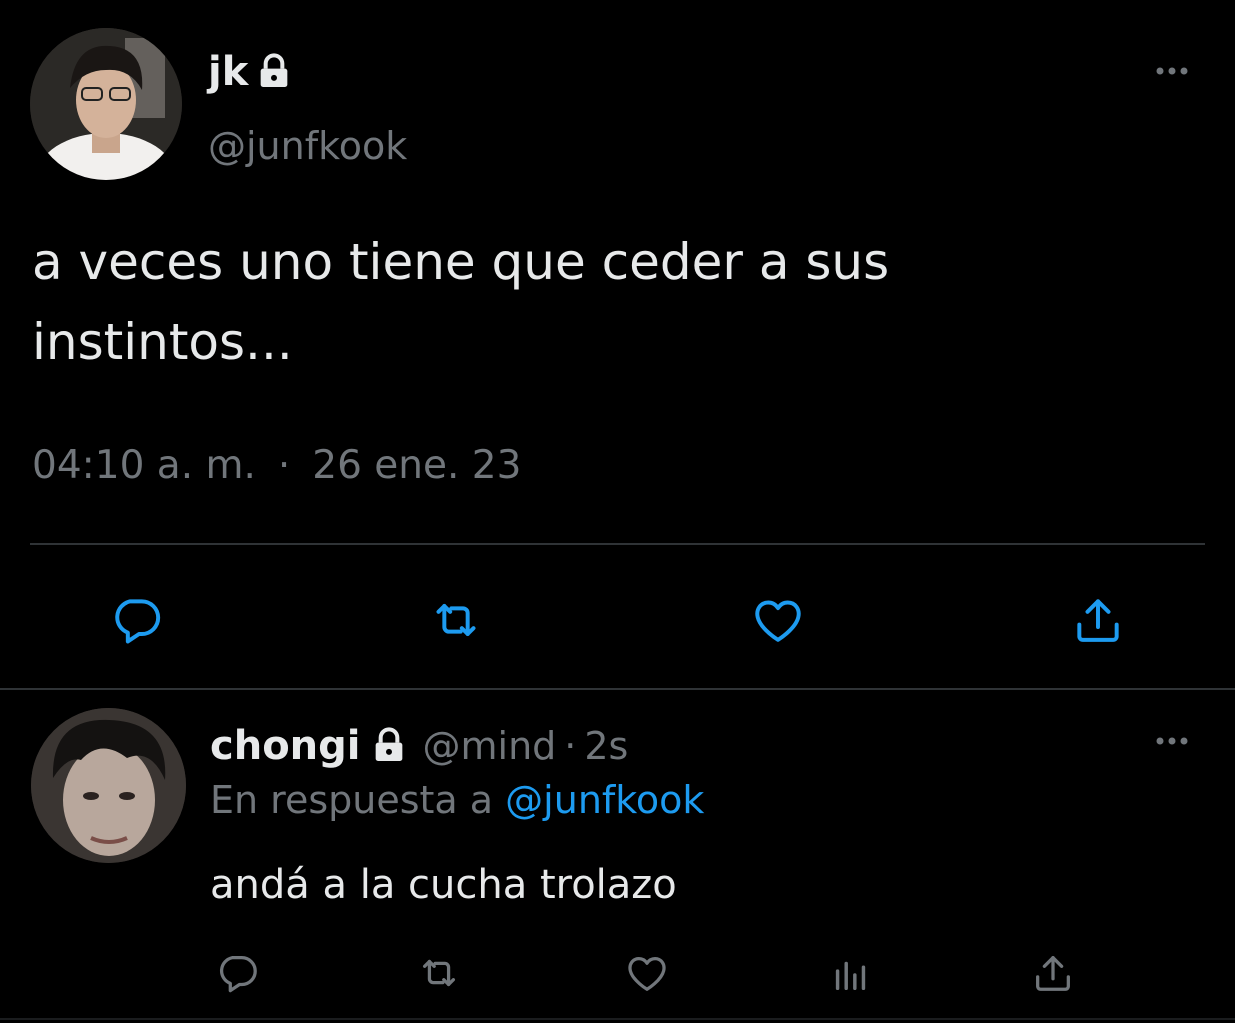 This screenshot has height=1023, width=1235. I want to click on tweet-time: 04:10 a. m., so click(144, 465).